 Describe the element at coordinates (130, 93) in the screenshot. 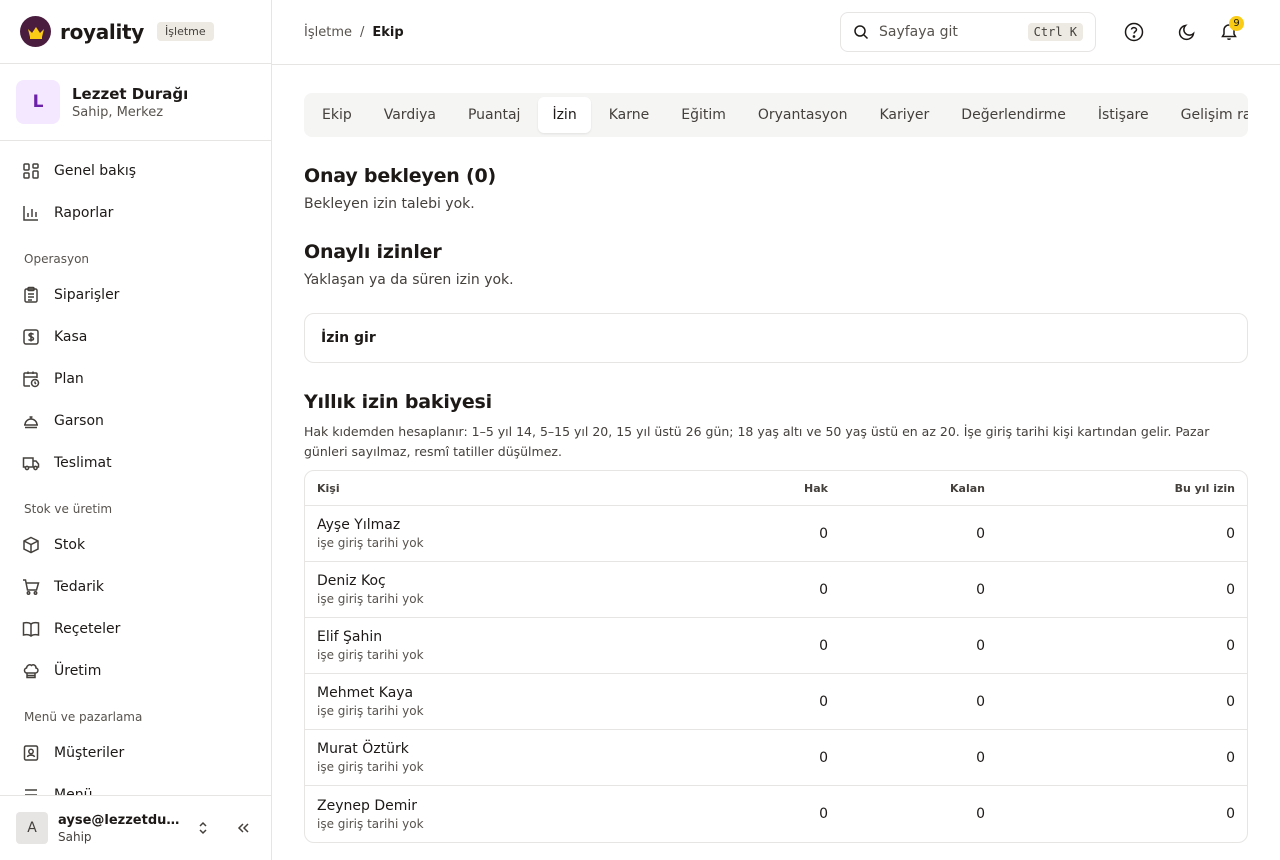

I see `business-name: Lezzet Durağı` at that location.